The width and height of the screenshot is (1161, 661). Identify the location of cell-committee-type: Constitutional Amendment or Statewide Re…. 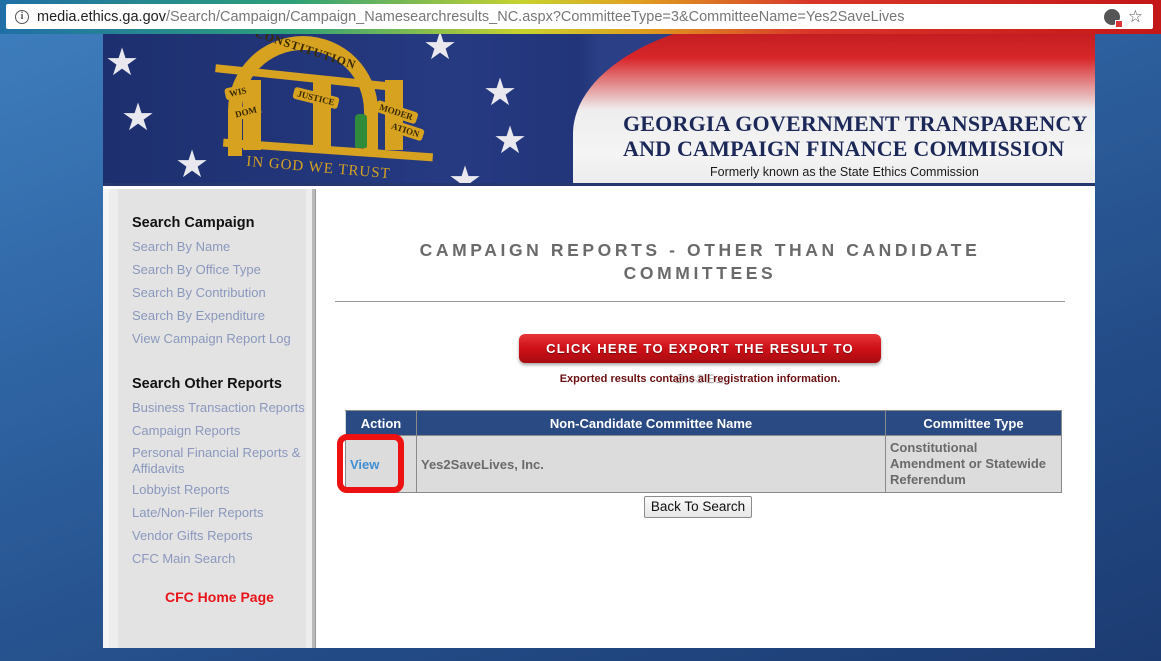
(973, 464).